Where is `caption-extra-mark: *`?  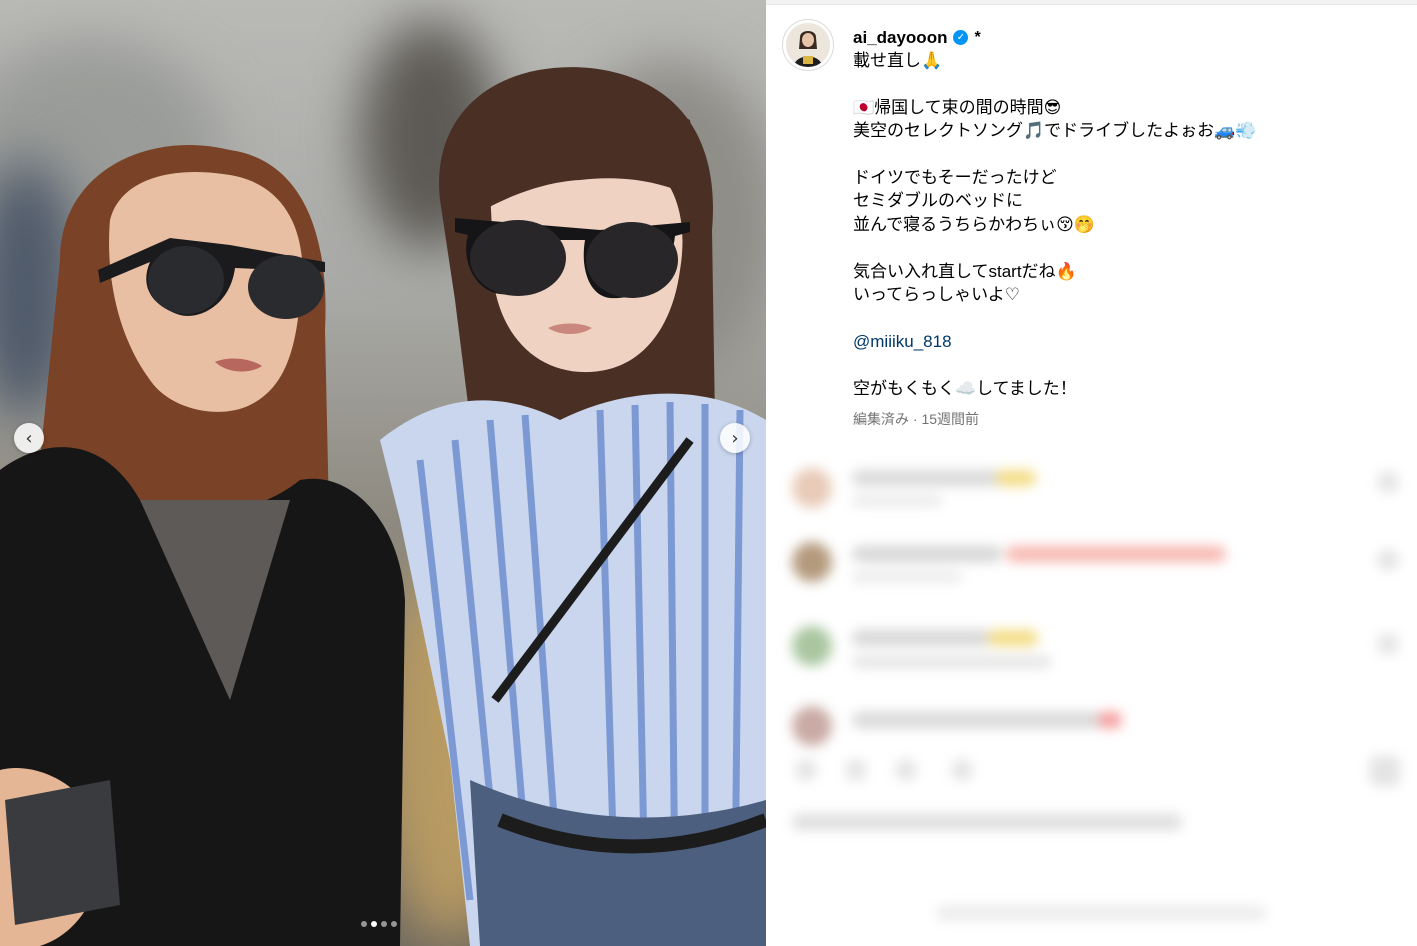 caption-extra-mark: * is located at coordinates (977, 37).